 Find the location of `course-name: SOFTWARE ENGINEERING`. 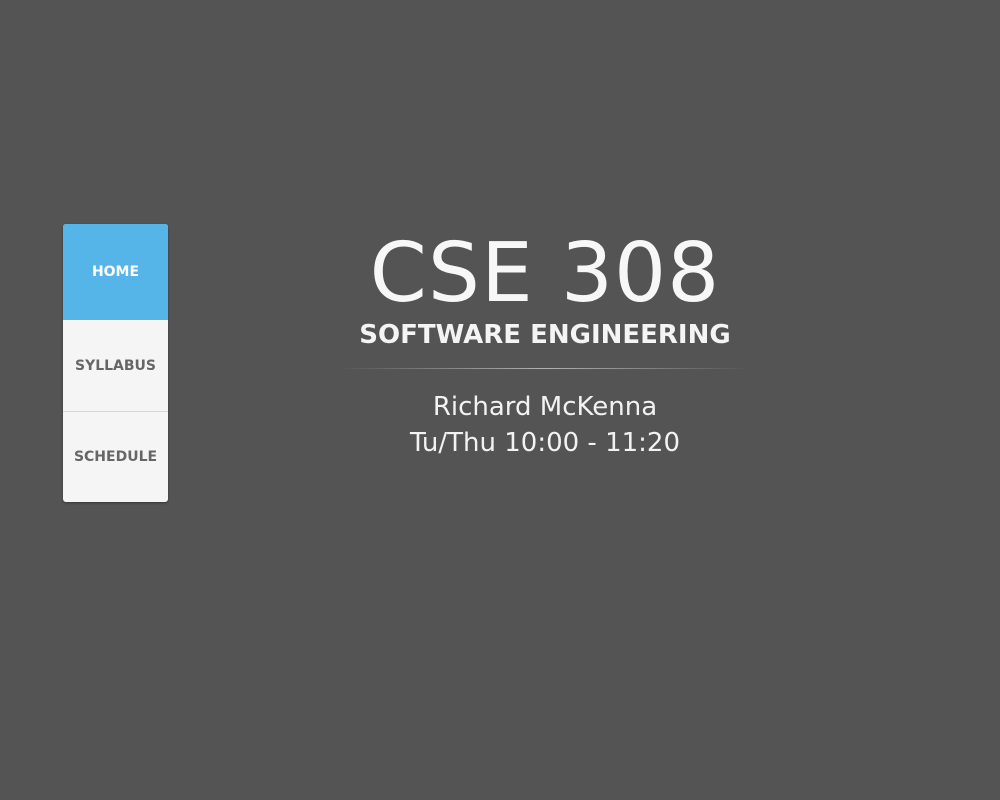

course-name: SOFTWARE ENGINEERING is located at coordinates (545, 335).